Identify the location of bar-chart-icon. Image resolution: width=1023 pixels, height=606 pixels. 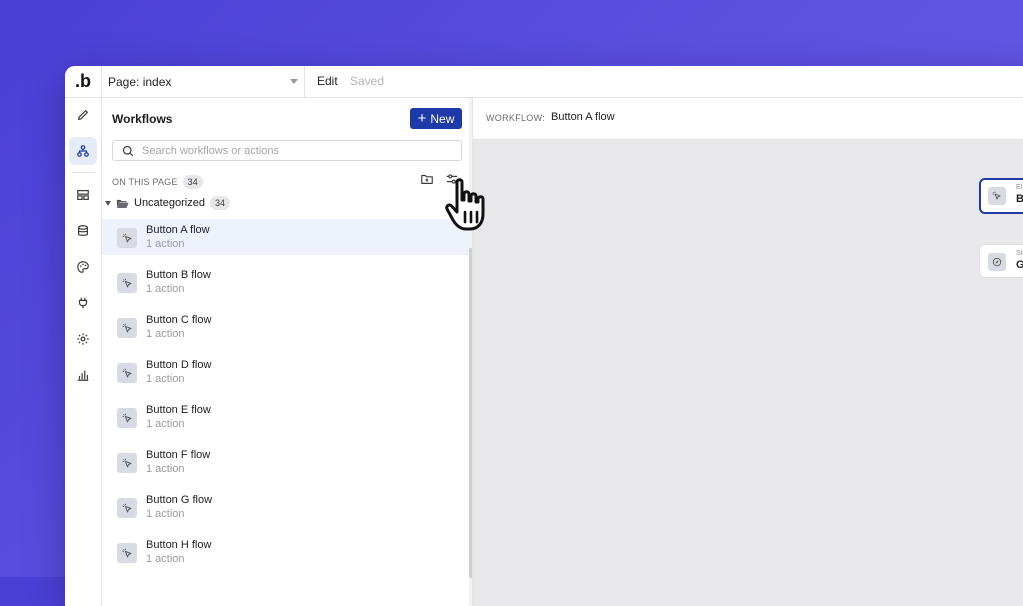
(83, 375).